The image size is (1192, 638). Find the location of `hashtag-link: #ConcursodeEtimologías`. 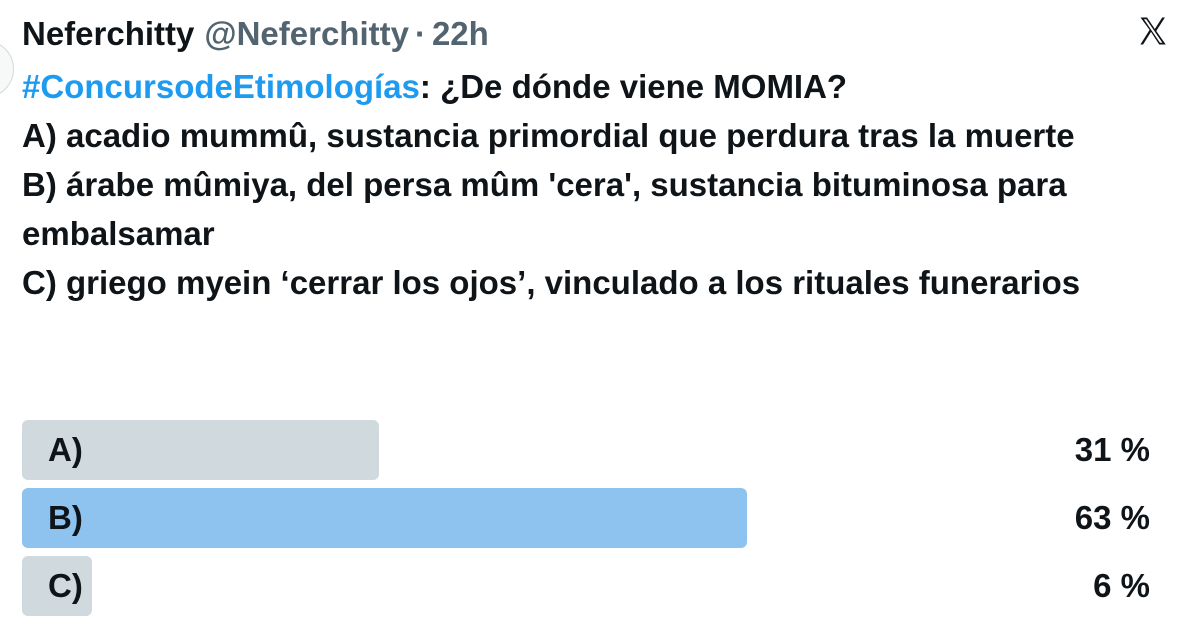

hashtag-link: #ConcursodeEtimologías is located at coordinates (221, 86).